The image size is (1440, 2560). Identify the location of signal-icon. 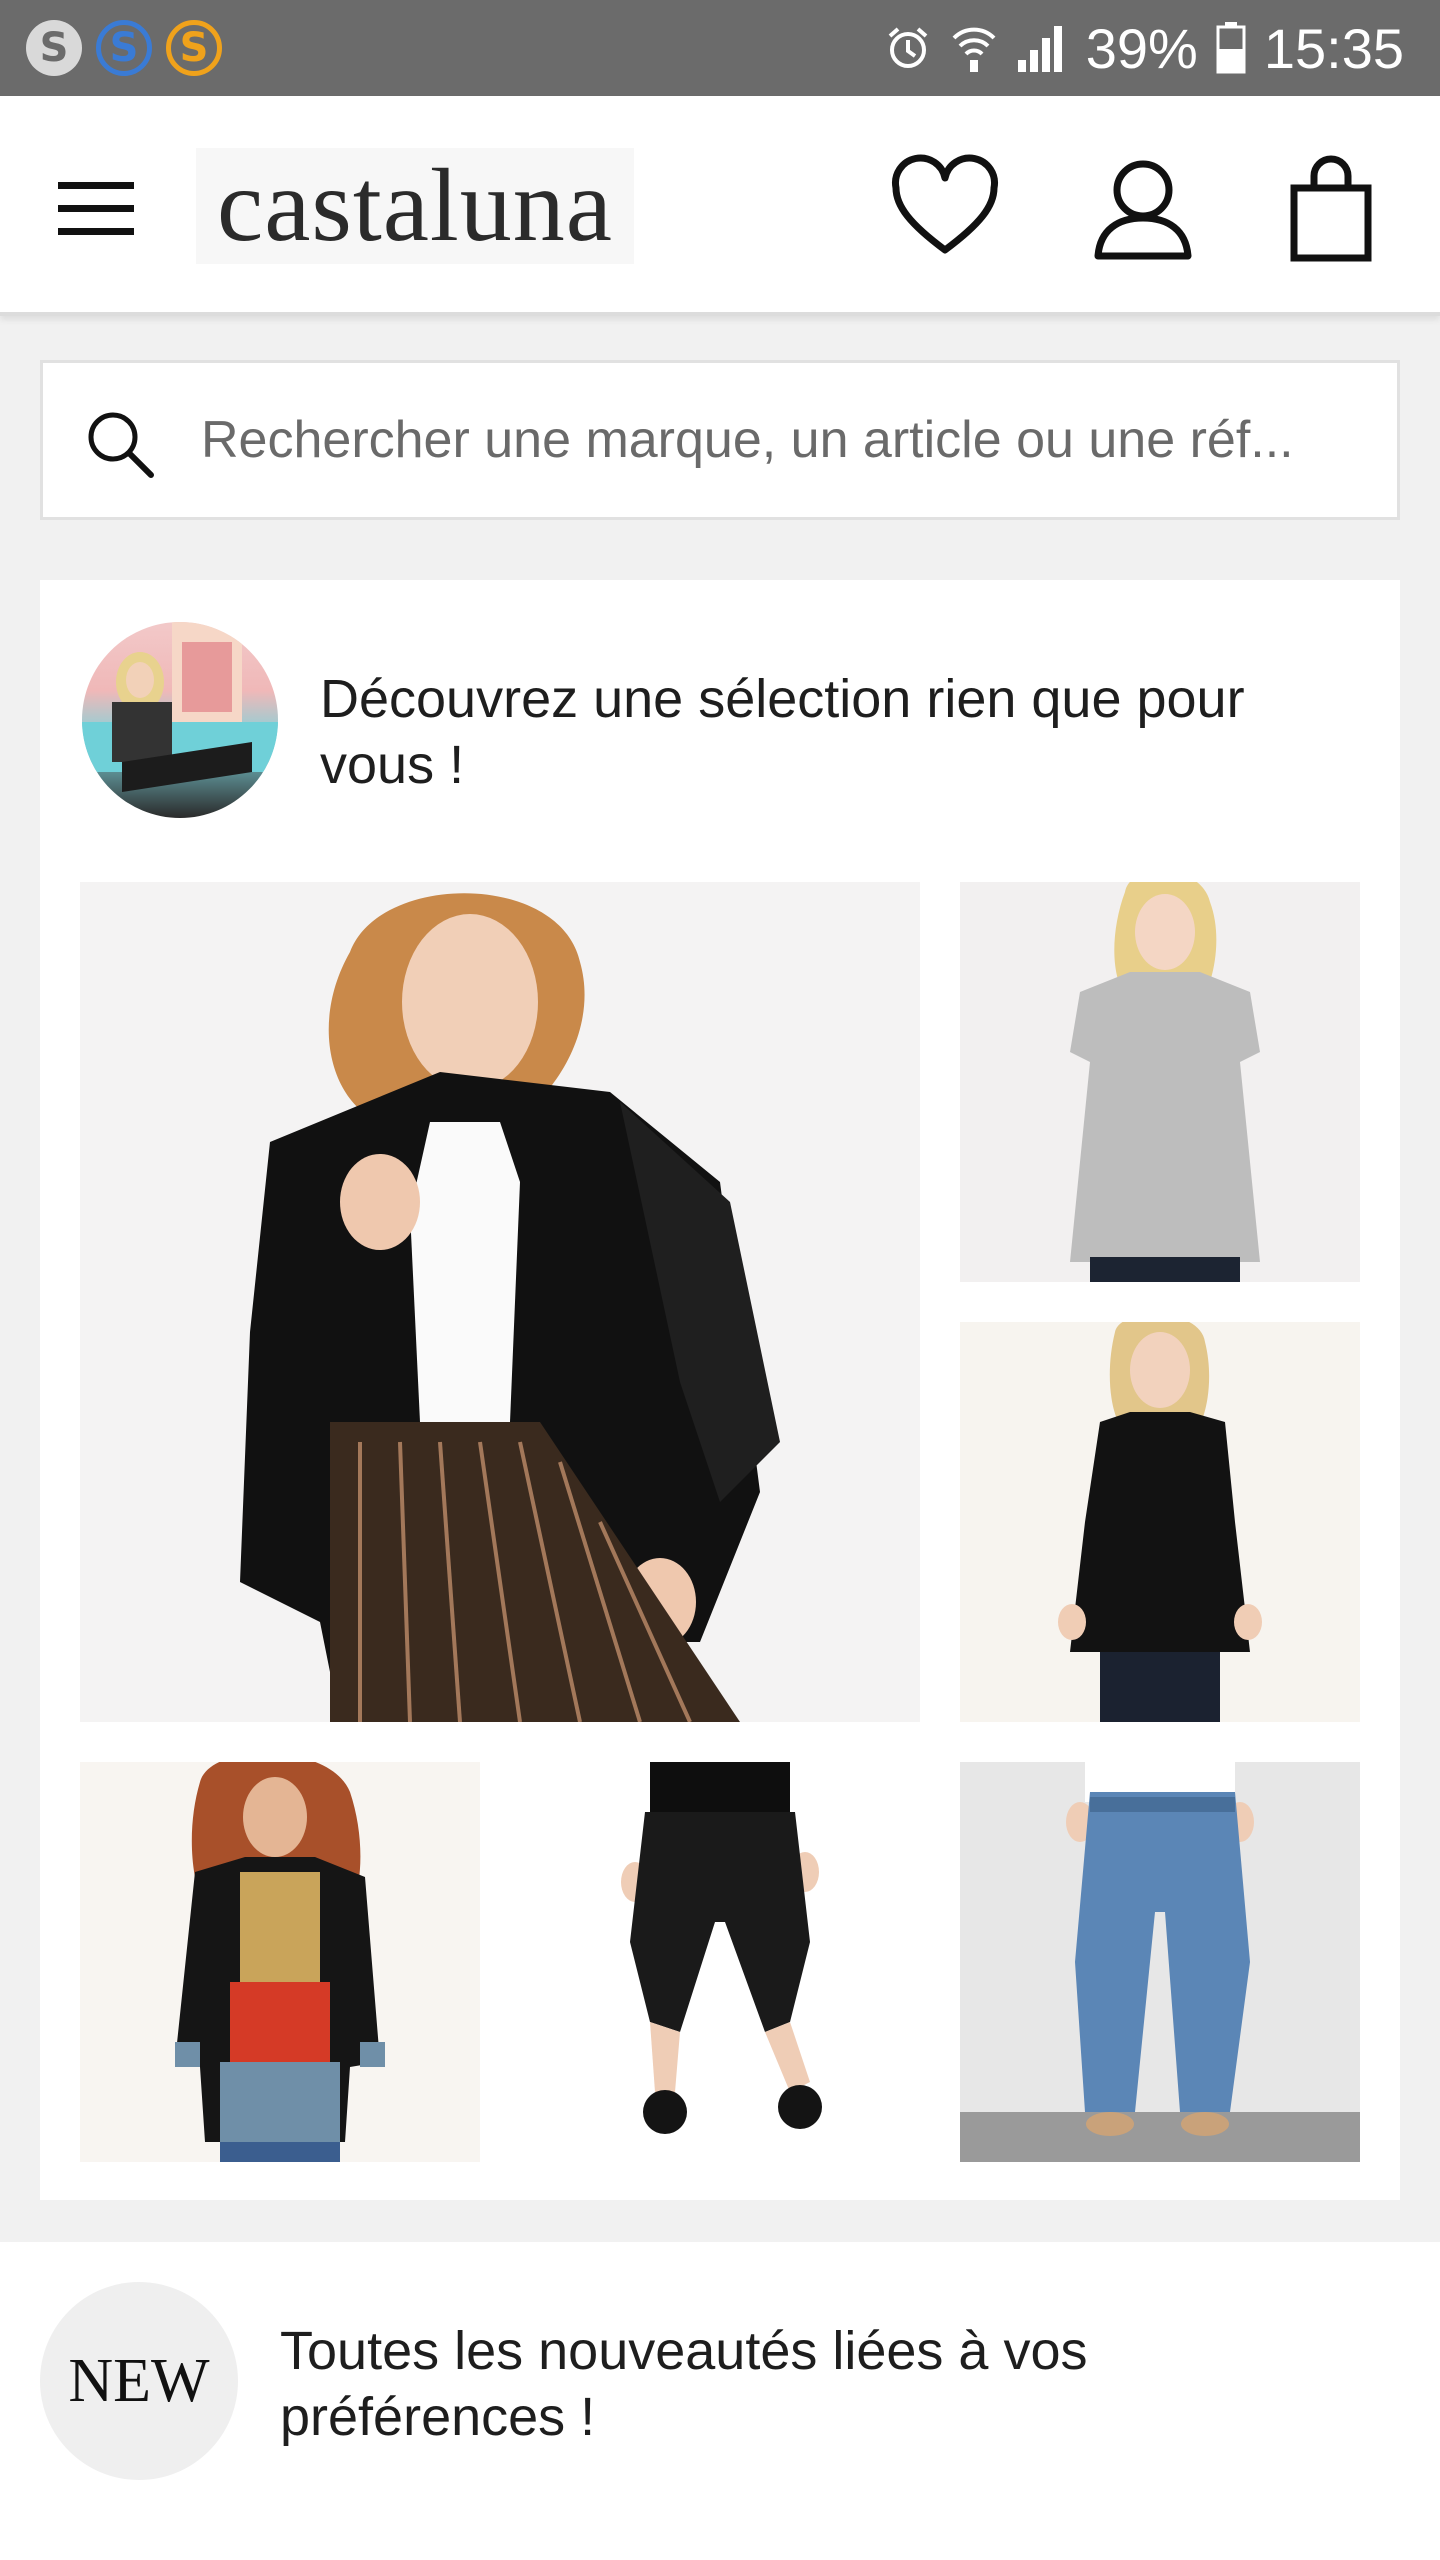
(1039, 49).